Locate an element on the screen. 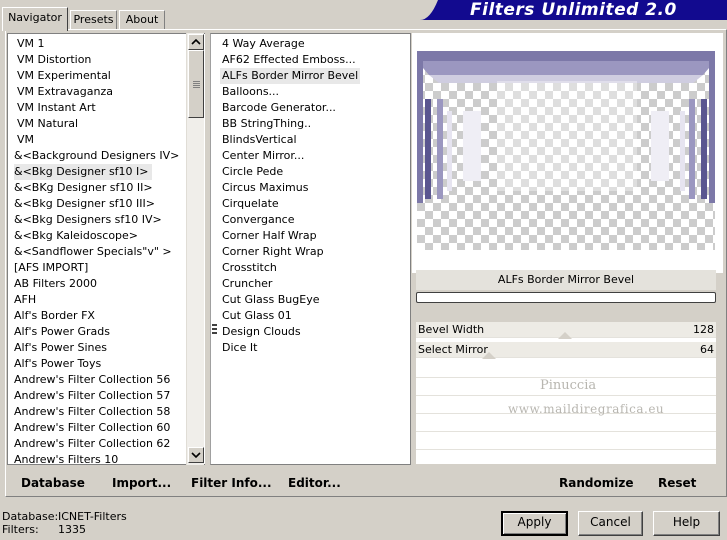 Image resolution: width=727 pixels, height=540 pixels. filter-item: Design Clouds is located at coordinates (261, 332).